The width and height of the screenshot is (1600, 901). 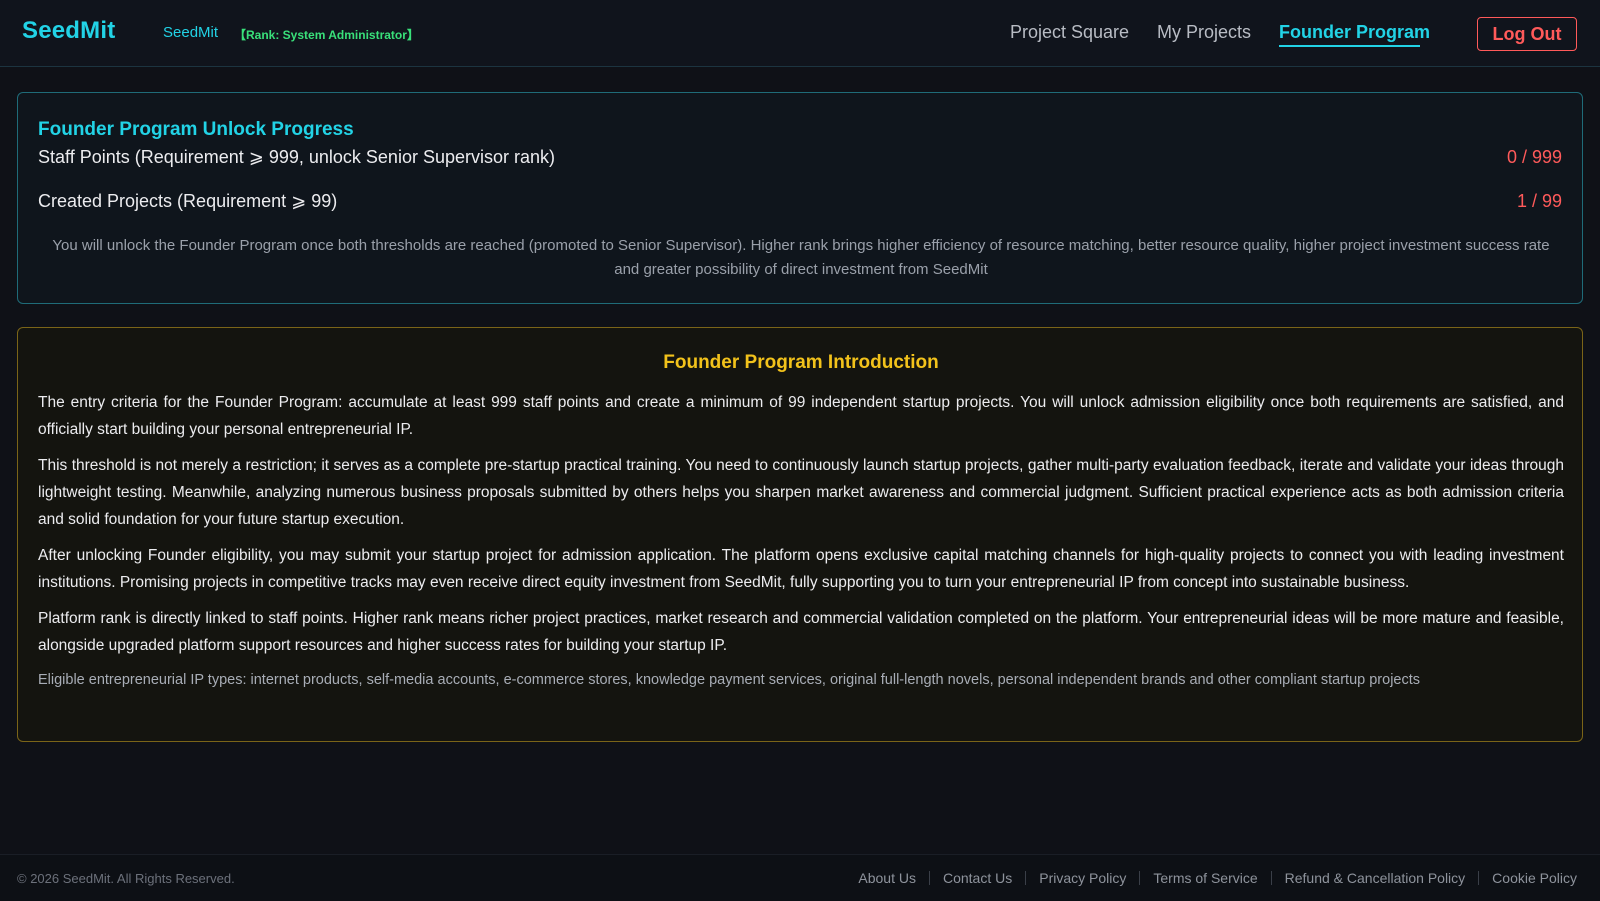 What do you see at coordinates (1354, 32) in the screenshot?
I see `nav-founder-program: Founder Program` at bounding box center [1354, 32].